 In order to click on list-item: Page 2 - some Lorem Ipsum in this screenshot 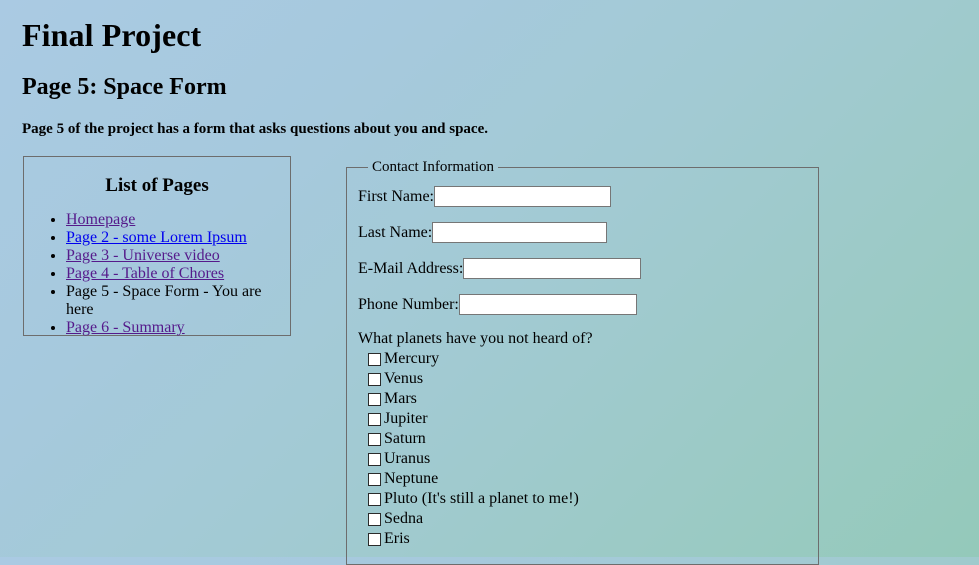, I will do `click(178, 238)`.